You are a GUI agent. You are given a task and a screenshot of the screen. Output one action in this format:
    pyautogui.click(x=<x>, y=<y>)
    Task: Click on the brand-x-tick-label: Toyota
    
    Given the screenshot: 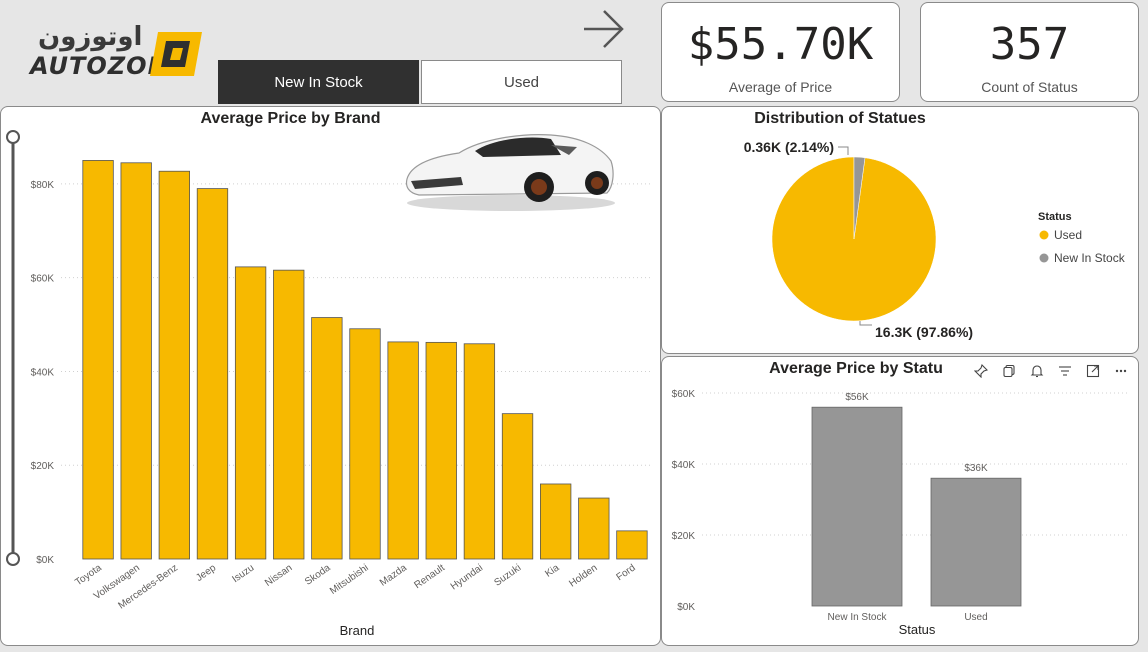 What is the action you would take?
    pyautogui.click(x=88, y=575)
    